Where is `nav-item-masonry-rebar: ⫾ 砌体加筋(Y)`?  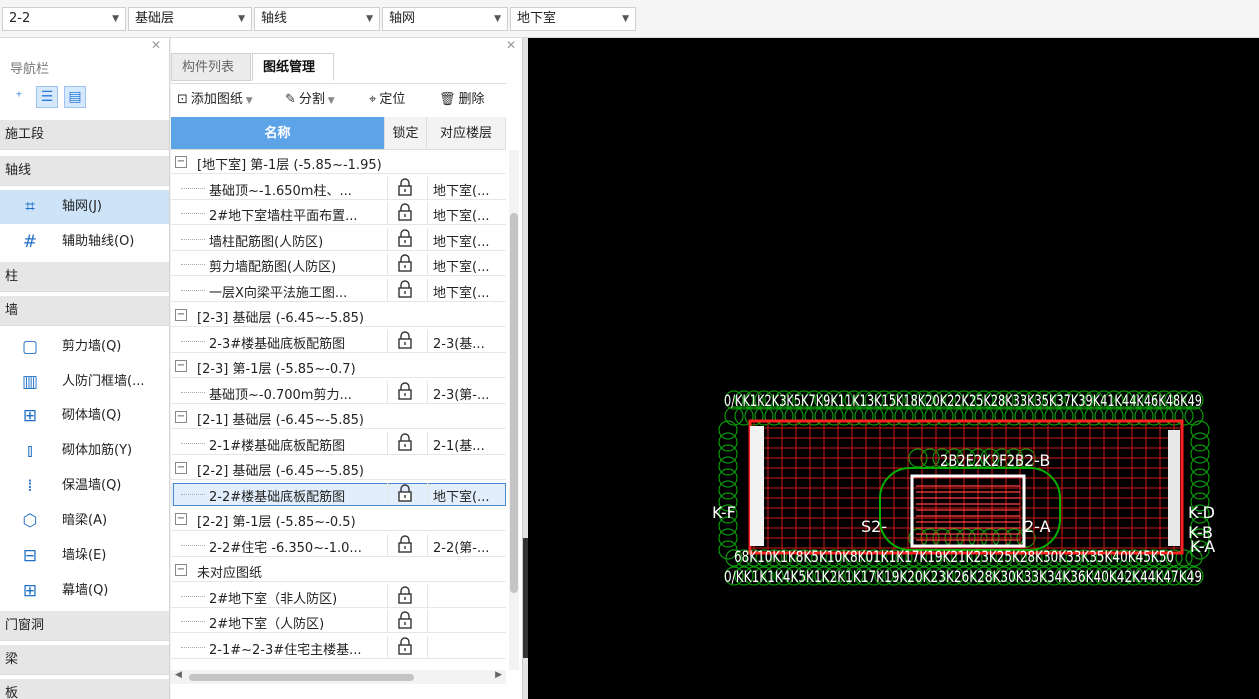
nav-item-masonry-rebar: ⫾ 砌体加筋(Y) is located at coordinates (84, 451).